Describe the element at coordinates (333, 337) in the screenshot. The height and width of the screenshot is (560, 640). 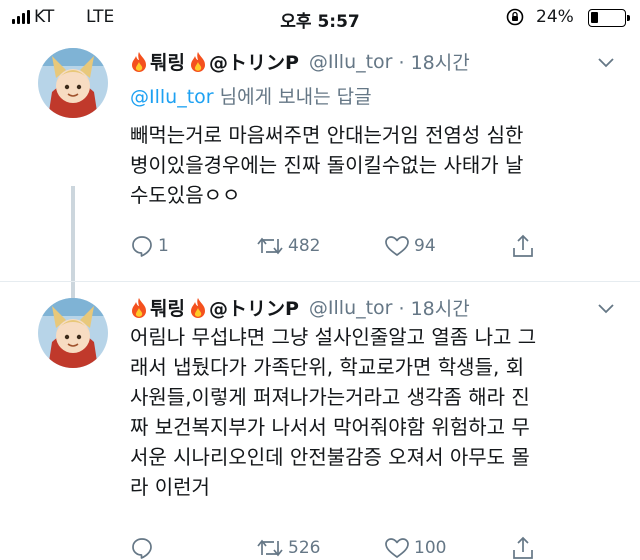
I see `tweet-text-line: 어림나 무섭냐면 그냥 설사인줄알고 열좀 나고 그` at that location.